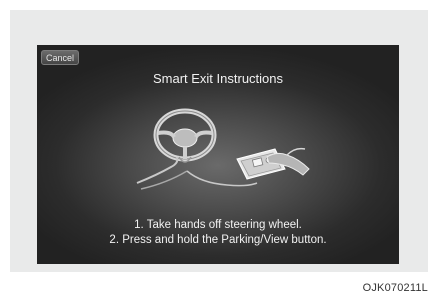 This screenshot has width=438, height=305. I want to click on figure-code: OJK070211L, so click(395, 288).